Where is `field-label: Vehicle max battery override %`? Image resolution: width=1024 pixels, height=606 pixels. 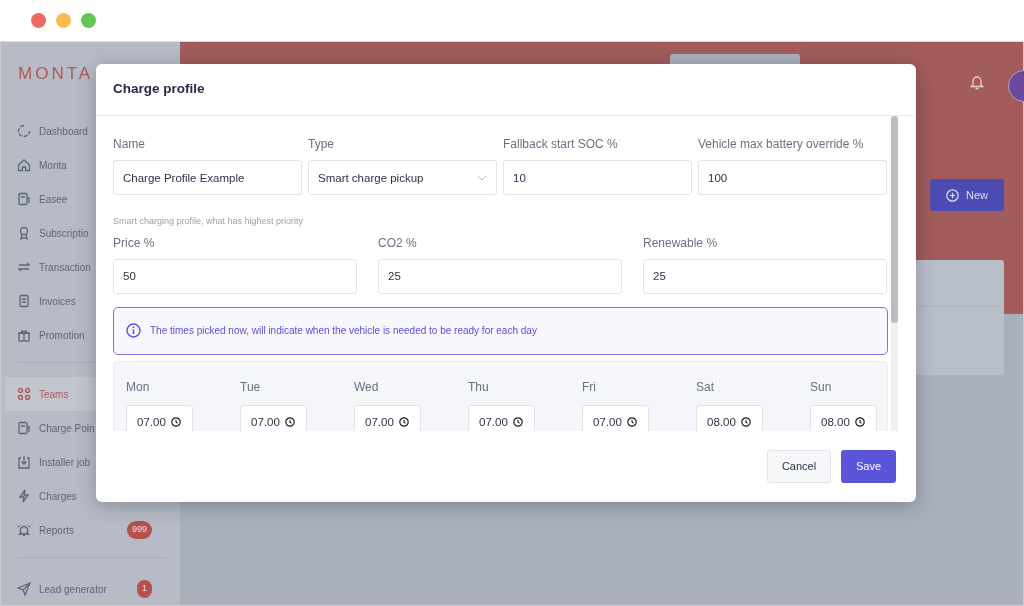 field-label: Vehicle max battery override % is located at coordinates (781, 144).